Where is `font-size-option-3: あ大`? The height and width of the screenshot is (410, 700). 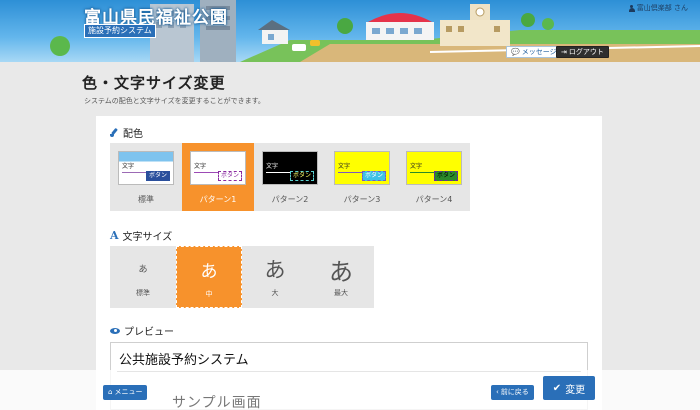
font-size-option-3: あ大 is located at coordinates (275, 277).